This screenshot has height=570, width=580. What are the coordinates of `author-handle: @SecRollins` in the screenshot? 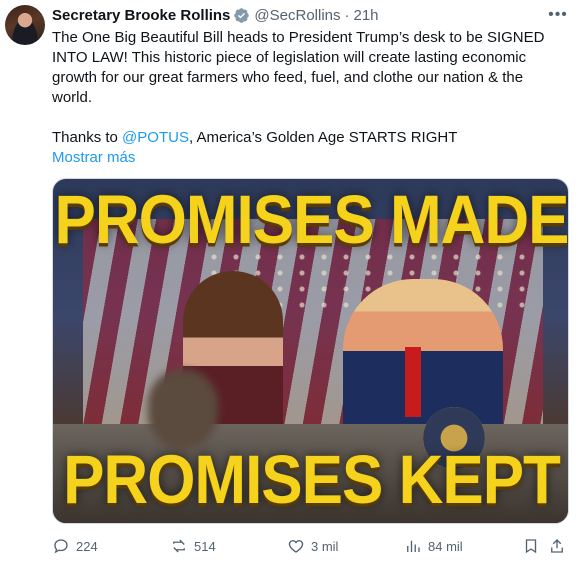 It's located at (297, 15).